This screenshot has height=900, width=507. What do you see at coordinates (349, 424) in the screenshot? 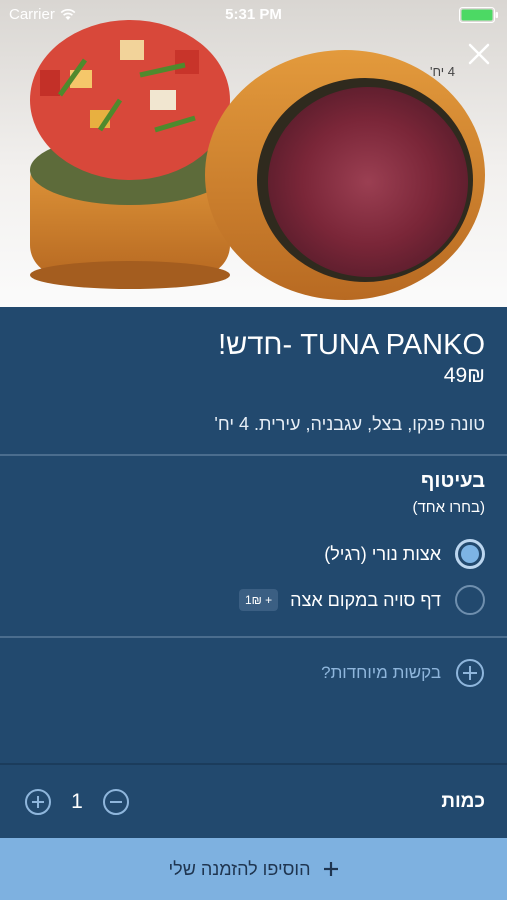
I see `product-description: טונה פנקו, בצל, עגבניה, עירית. 4 יח'` at bounding box center [349, 424].